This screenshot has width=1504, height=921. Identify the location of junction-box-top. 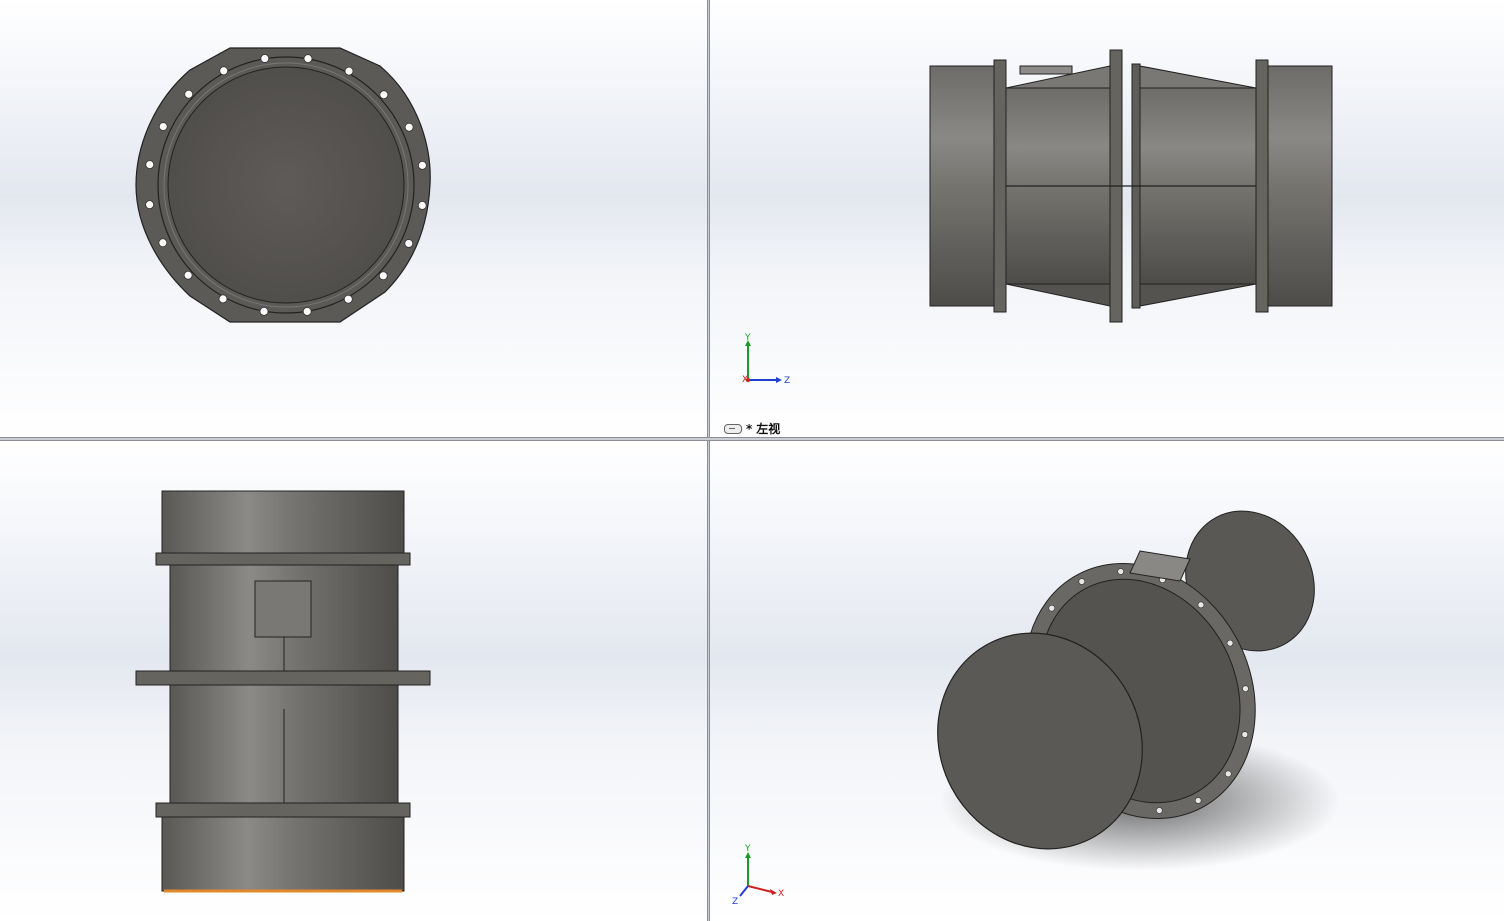
(283, 609).